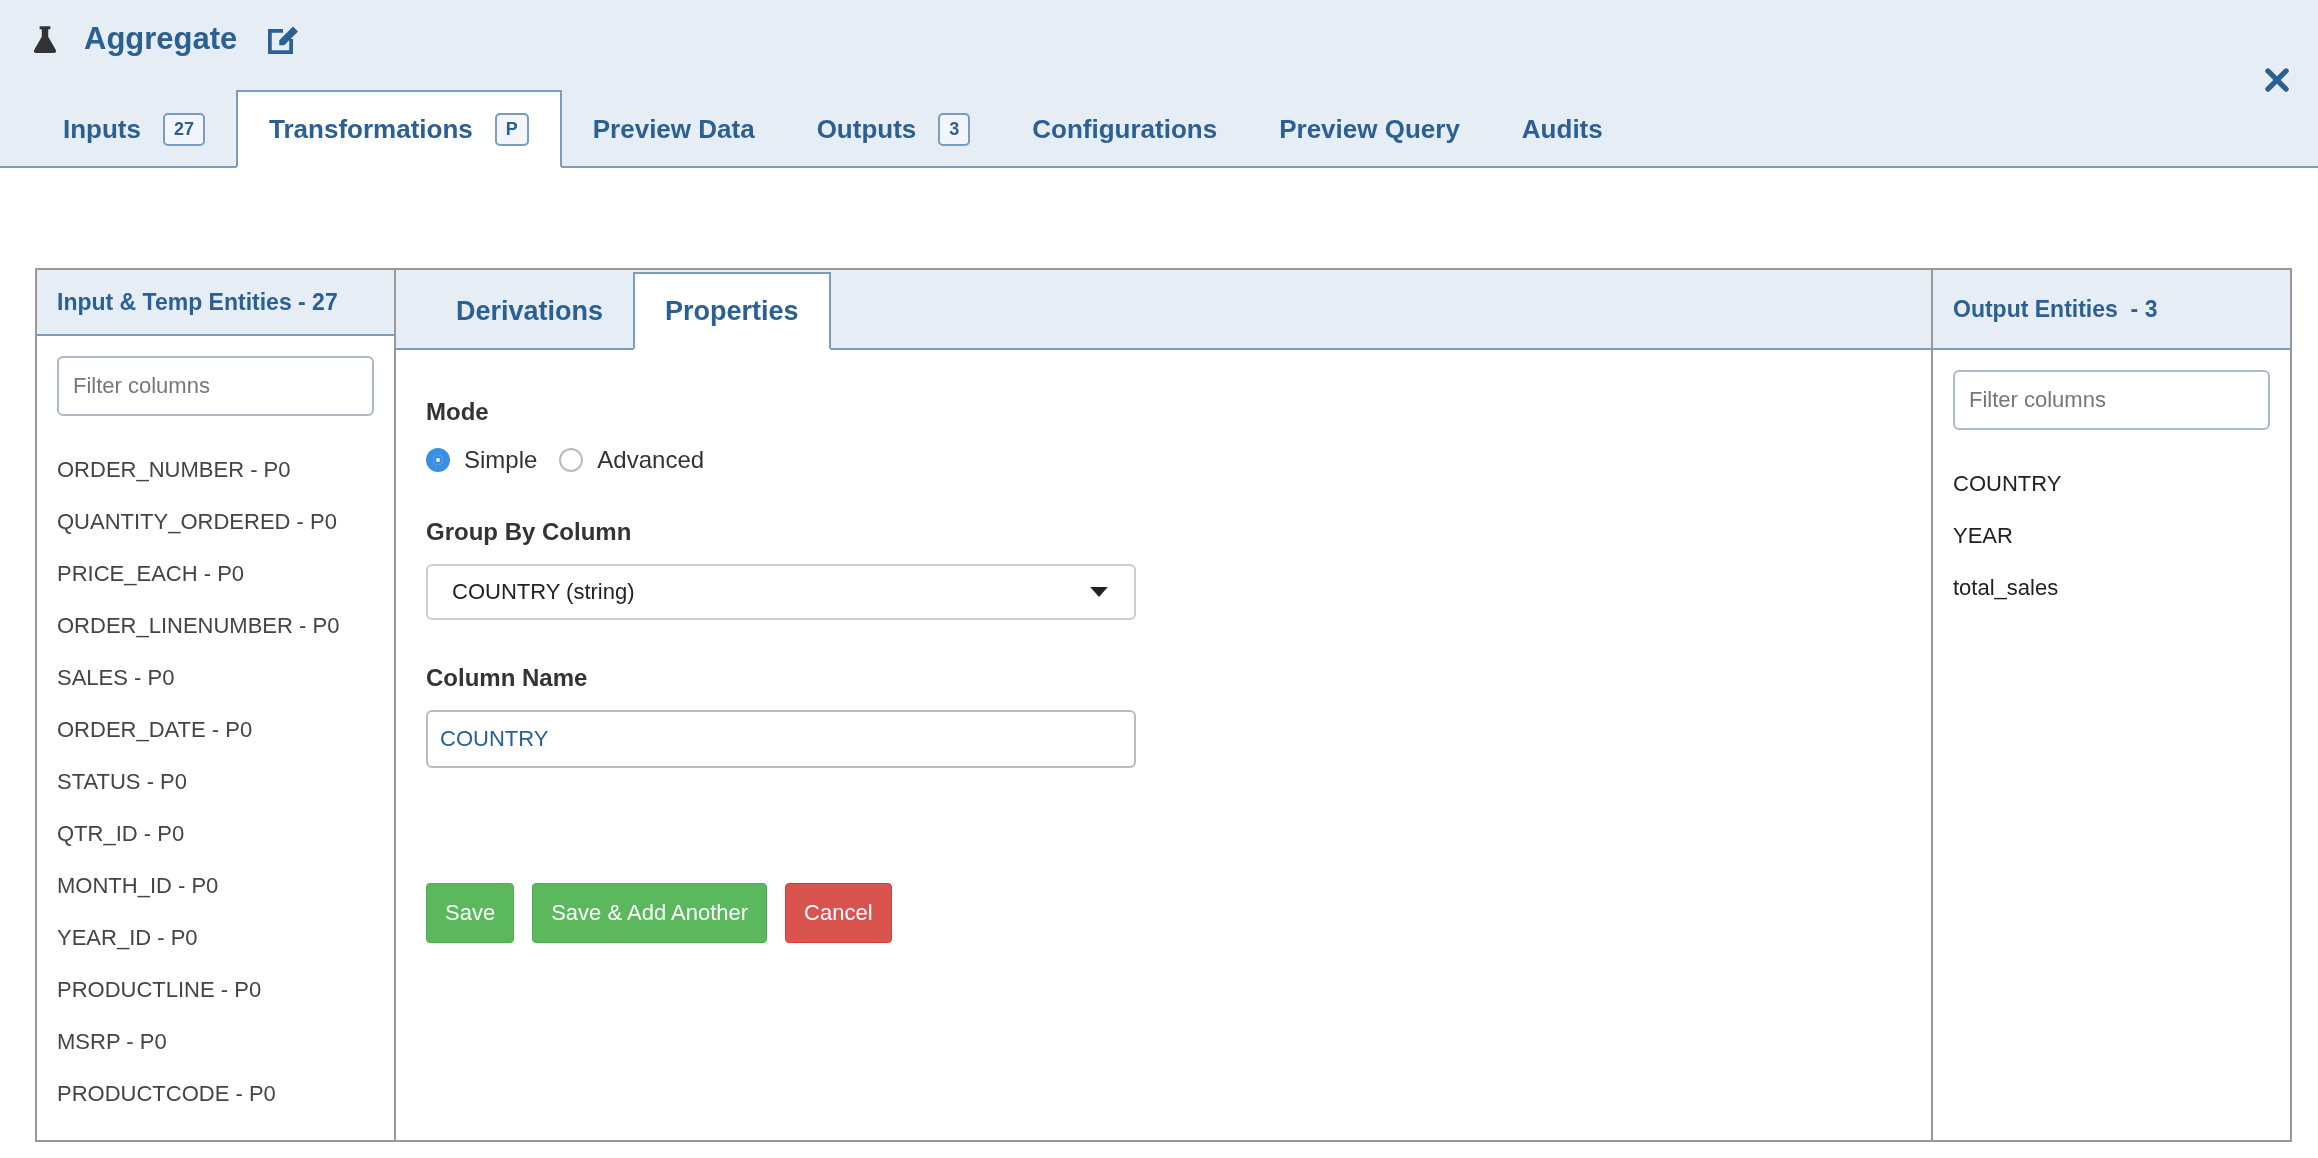  What do you see at coordinates (781, 739) in the screenshot?
I see `column-name-field: COUNTRY` at bounding box center [781, 739].